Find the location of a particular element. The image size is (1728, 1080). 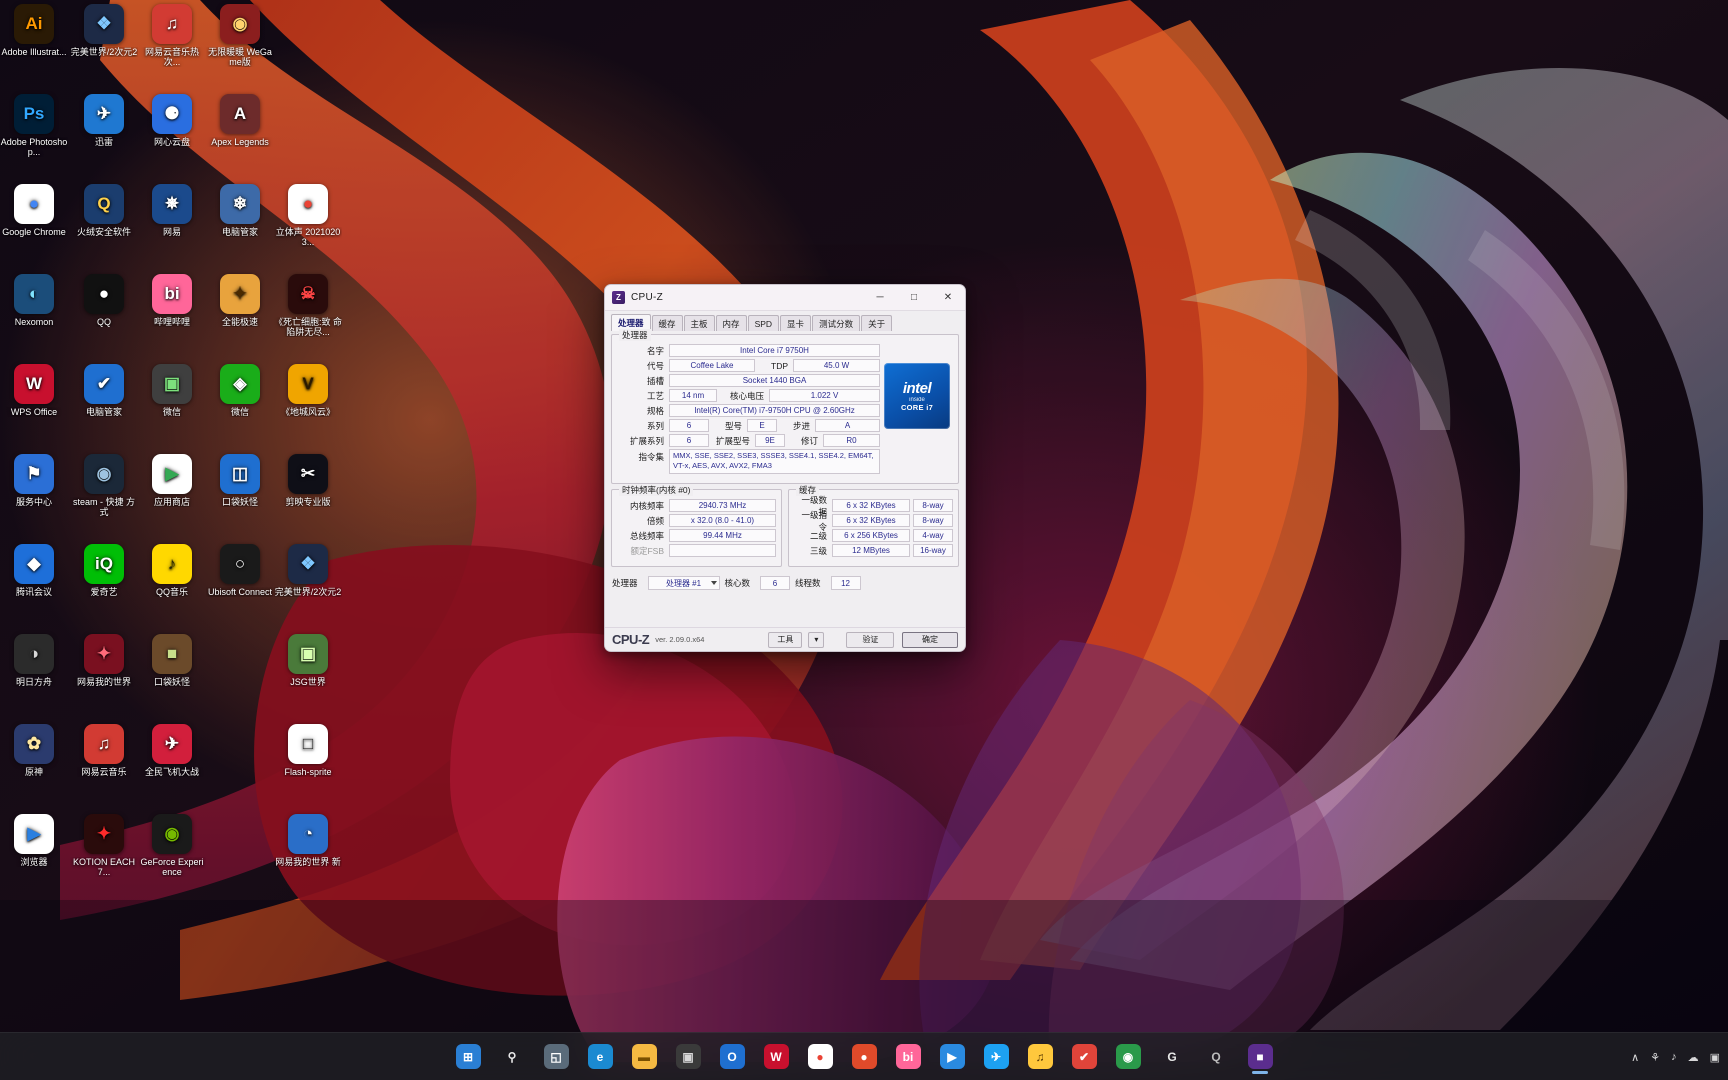

desktop-icon: Q 火绒安全软件 is located at coordinates (104, 210).